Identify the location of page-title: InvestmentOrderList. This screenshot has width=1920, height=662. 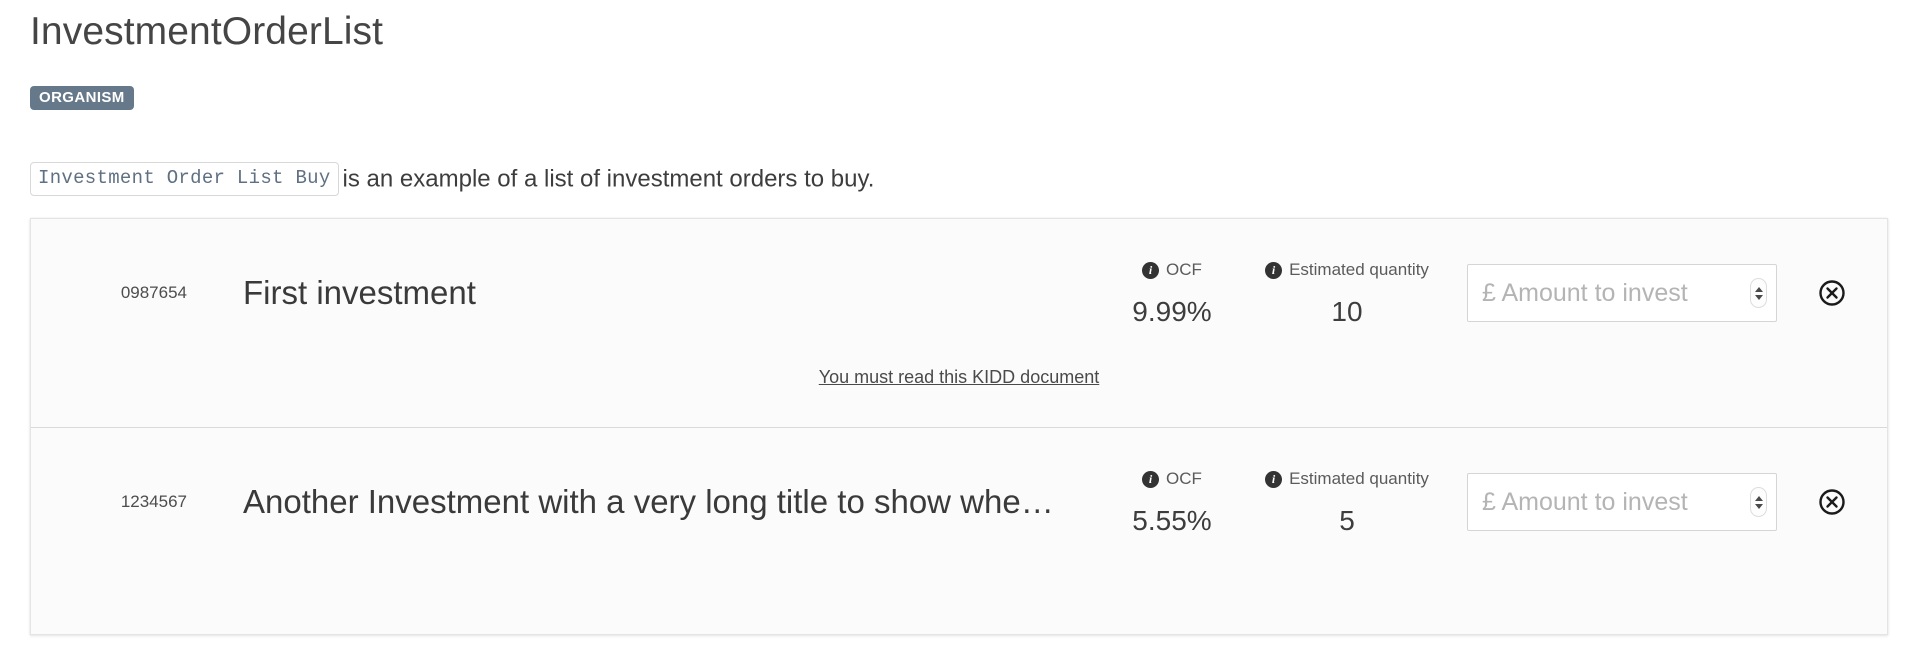
(207, 31).